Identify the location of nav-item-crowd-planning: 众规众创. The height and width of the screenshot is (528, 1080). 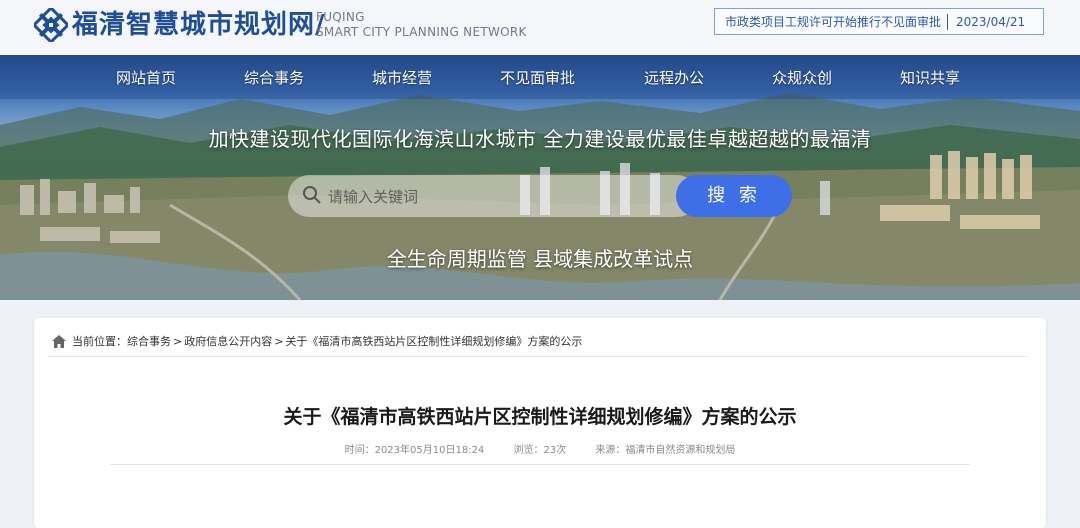
(802, 77).